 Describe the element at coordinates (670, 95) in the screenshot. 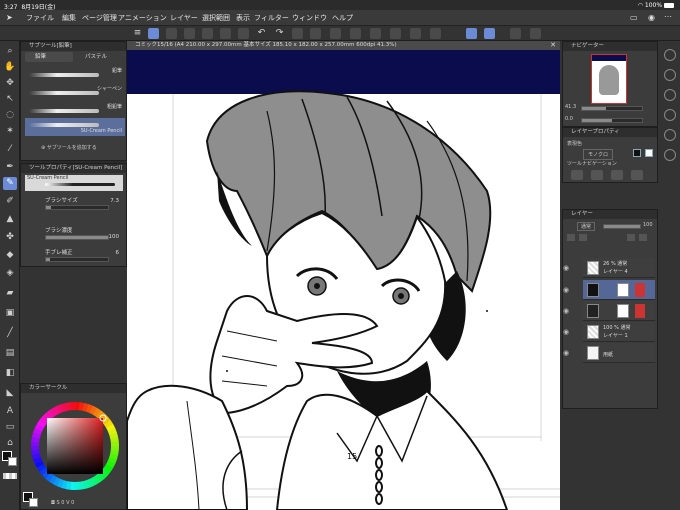

I see `info-dock-icon` at that location.